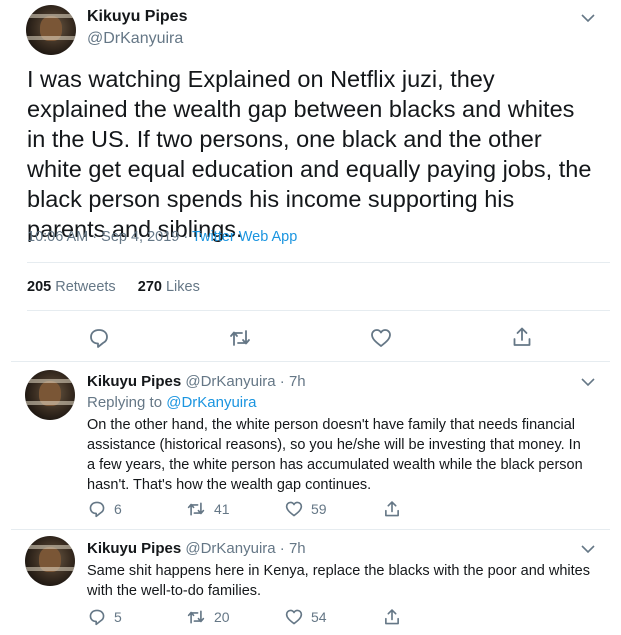 The image size is (621, 635). What do you see at coordinates (83, 287) in the screenshot?
I see `retweets-label: Retweets` at bounding box center [83, 287].